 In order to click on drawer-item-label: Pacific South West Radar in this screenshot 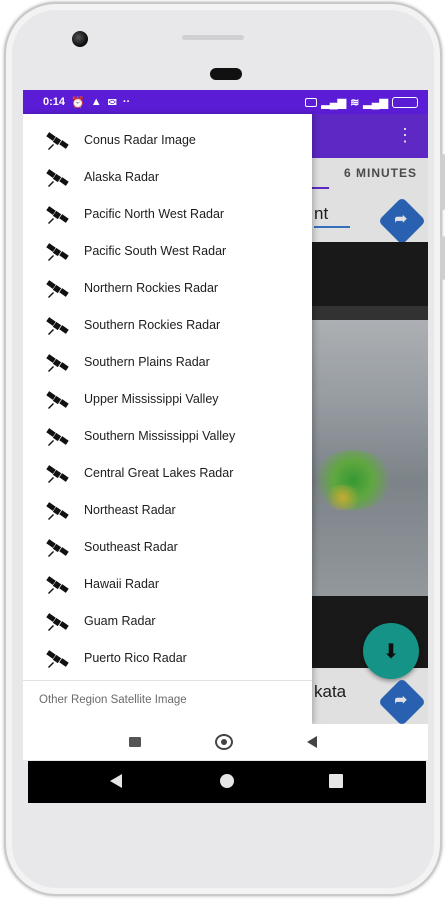, I will do `click(155, 251)`.